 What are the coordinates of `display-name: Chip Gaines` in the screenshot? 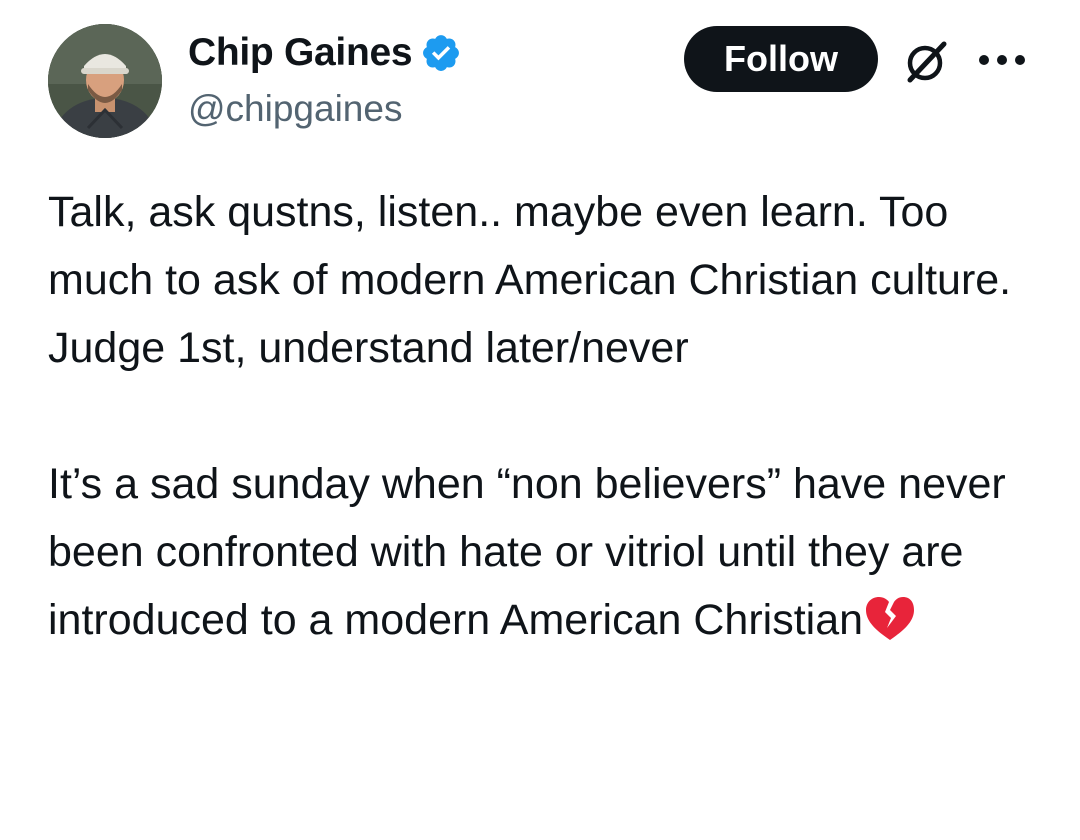 It's located at (300, 53).